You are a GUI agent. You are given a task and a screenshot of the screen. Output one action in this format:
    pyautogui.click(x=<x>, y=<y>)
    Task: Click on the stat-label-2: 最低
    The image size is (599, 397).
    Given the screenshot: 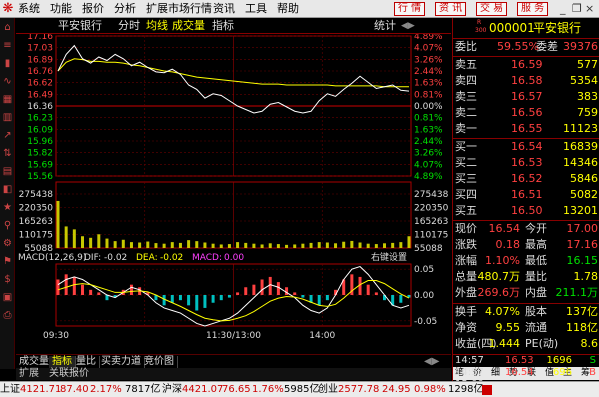 What is the action you would take?
    pyautogui.click(x=536, y=260)
    